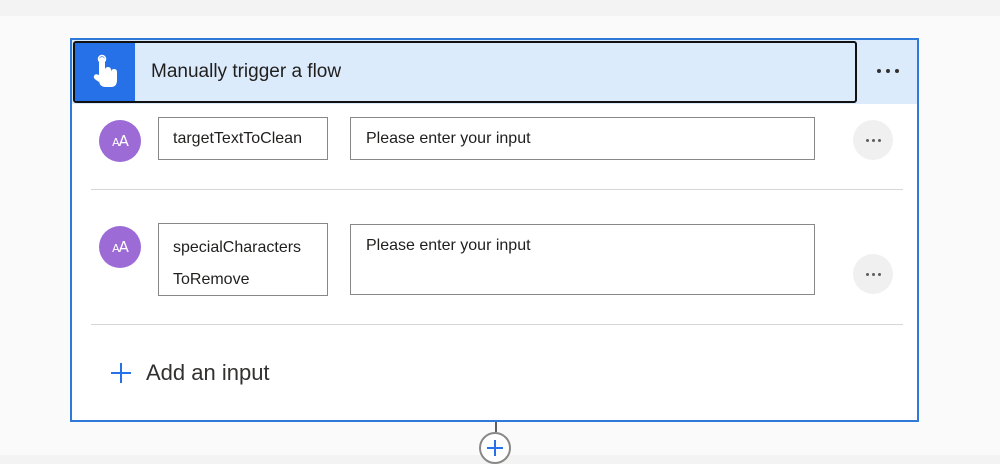  What do you see at coordinates (500, 8) in the screenshot?
I see `canvas-top-strip` at bounding box center [500, 8].